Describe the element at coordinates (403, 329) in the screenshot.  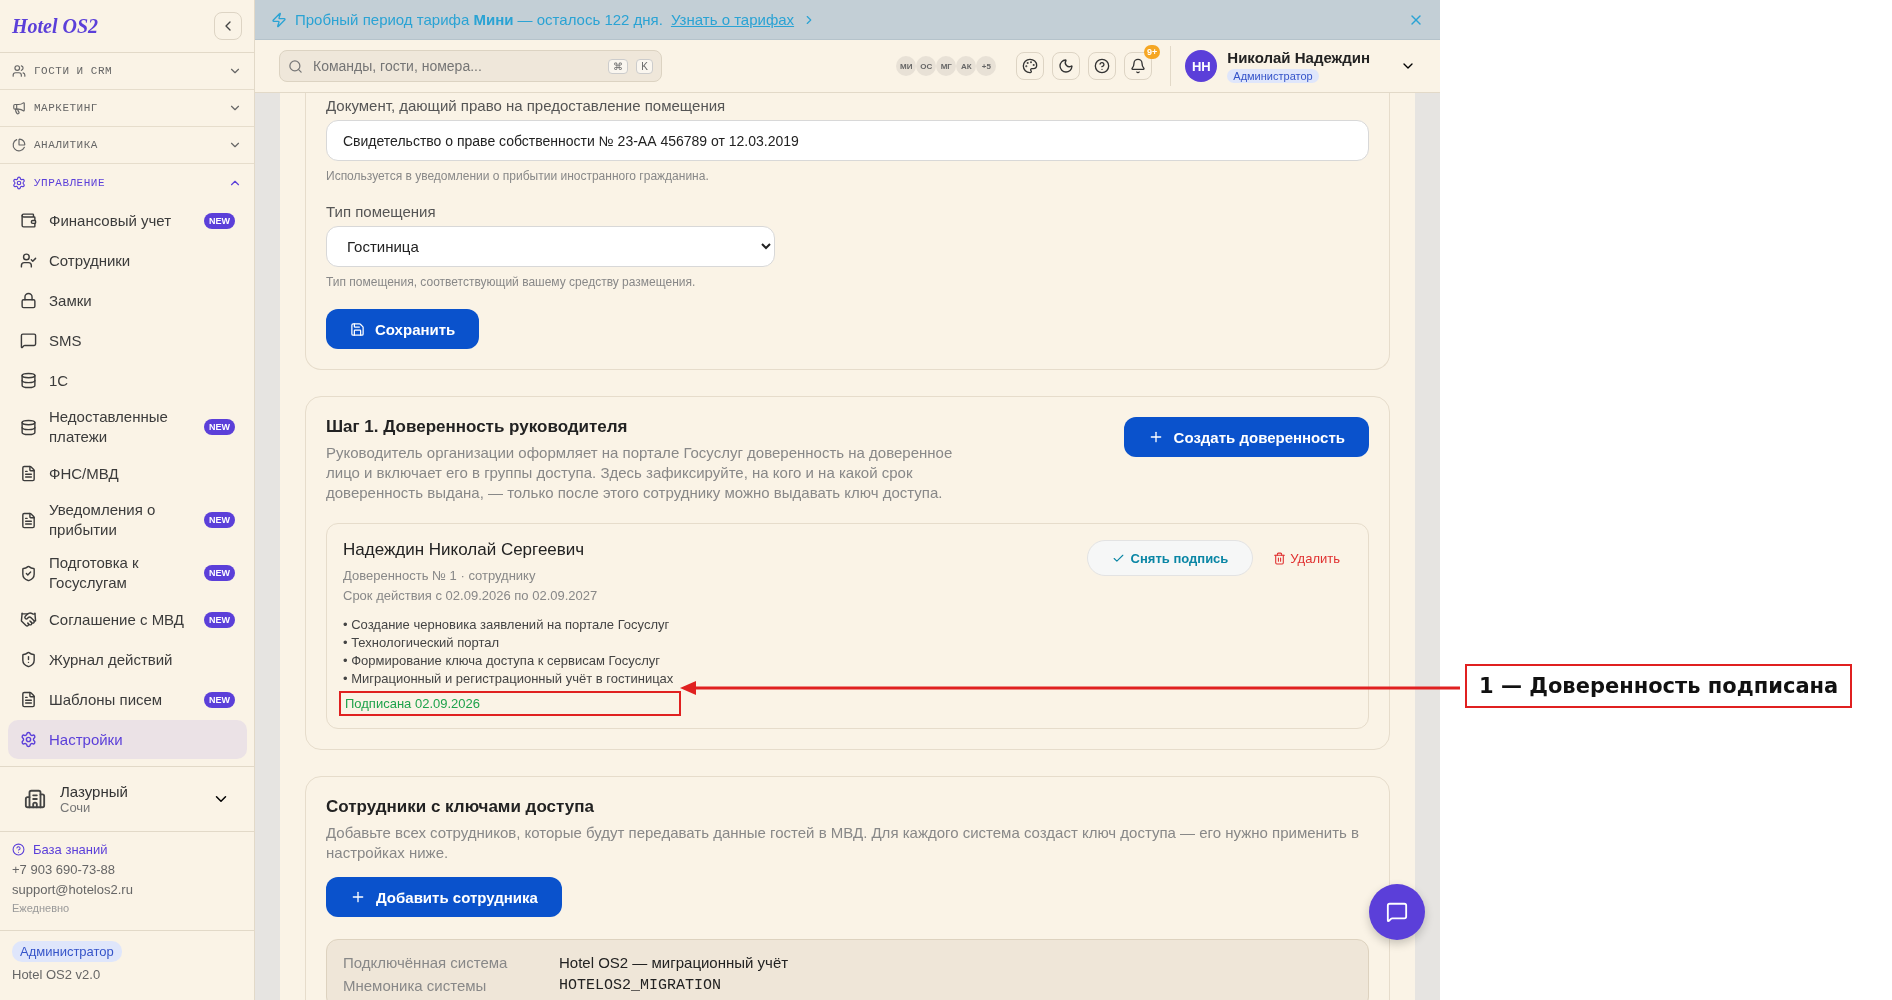
I see `save-button: Сохранить` at that location.